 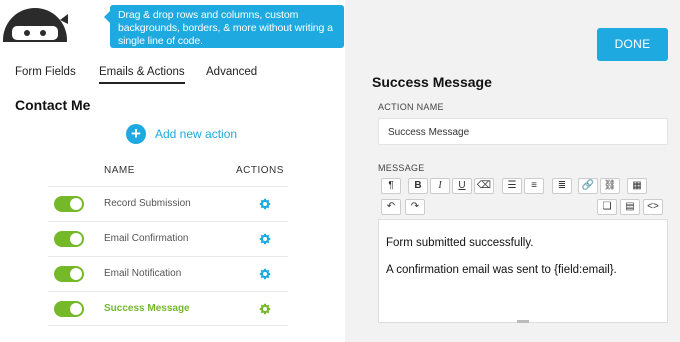 I want to click on align-icon: ≣, so click(x=562, y=186).